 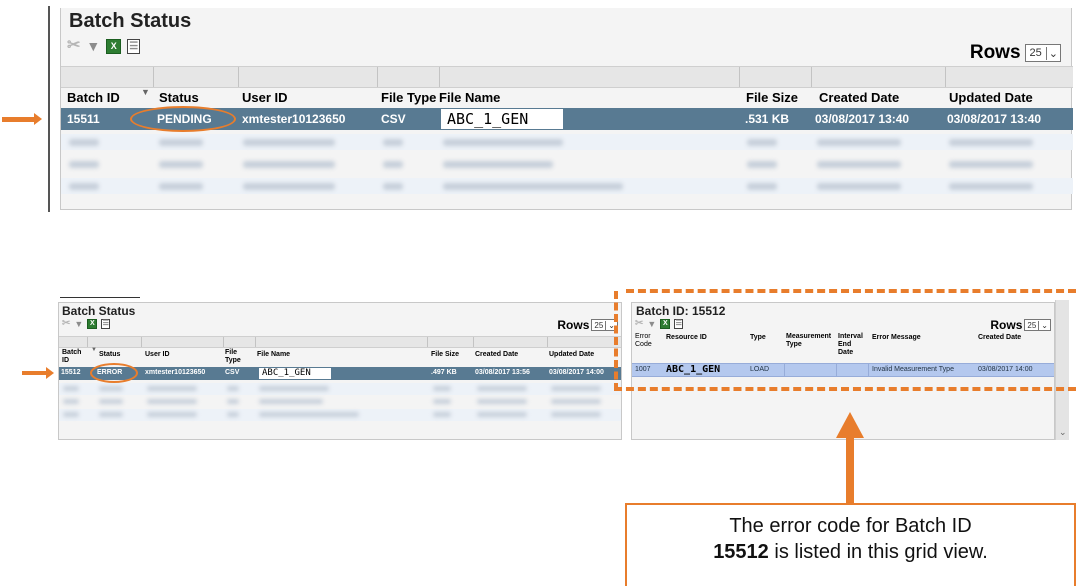 What do you see at coordinates (86, 324) in the screenshot?
I see `bottom-toolbar: ✂ ▼ X ☰` at bounding box center [86, 324].